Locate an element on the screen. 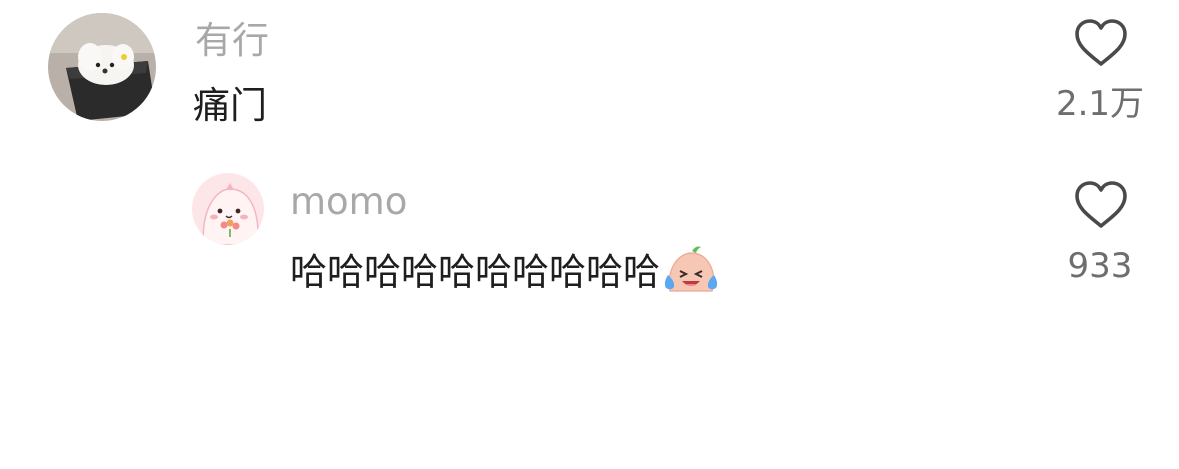  comment-username: 有行 is located at coordinates (232, 40).